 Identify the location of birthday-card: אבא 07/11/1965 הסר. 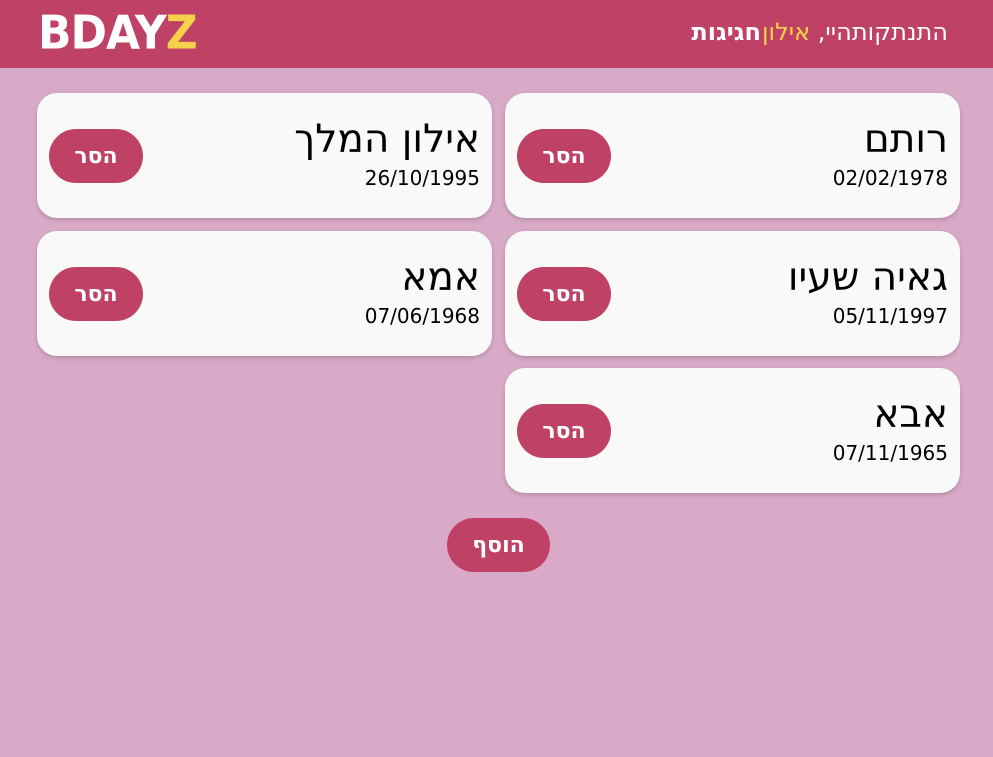
(732, 430).